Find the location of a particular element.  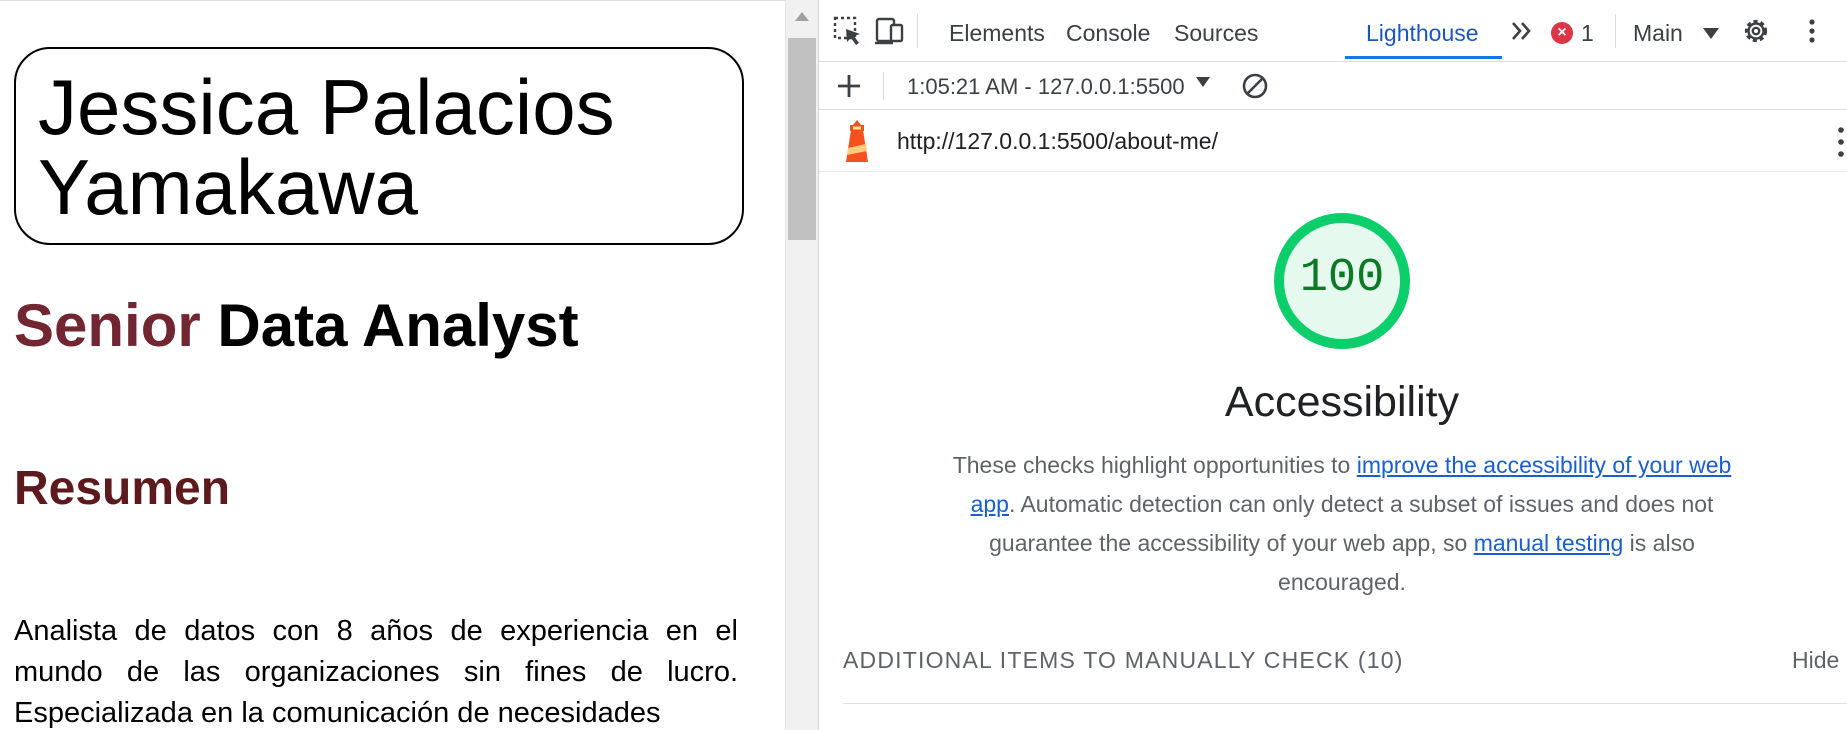

job-title: Senior Data Analyst is located at coordinates (296, 326).